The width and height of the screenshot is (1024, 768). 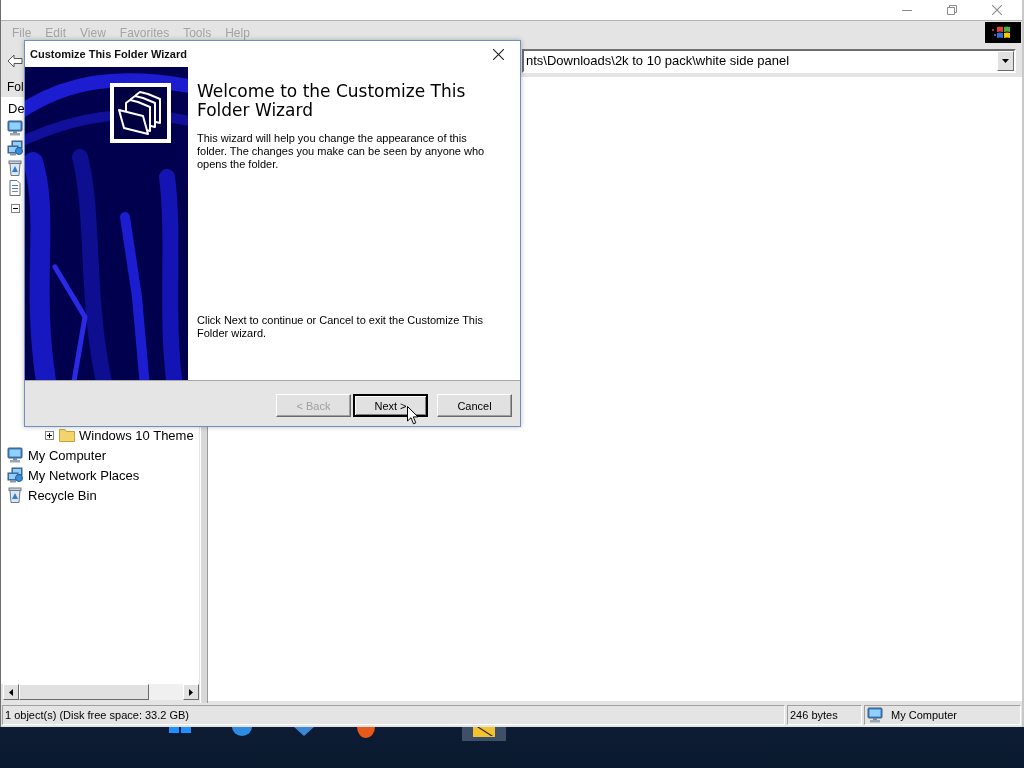 What do you see at coordinates (84, 692) in the screenshot?
I see `scroll-thumb` at bounding box center [84, 692].